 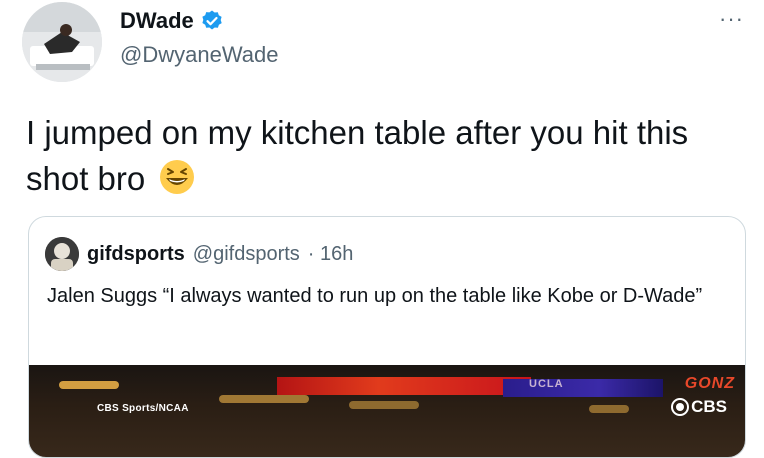 What do you see at coordinates (583, 388) in the screenshot?
I see `arena-led-board-blue` at bounding box center [583, 388].